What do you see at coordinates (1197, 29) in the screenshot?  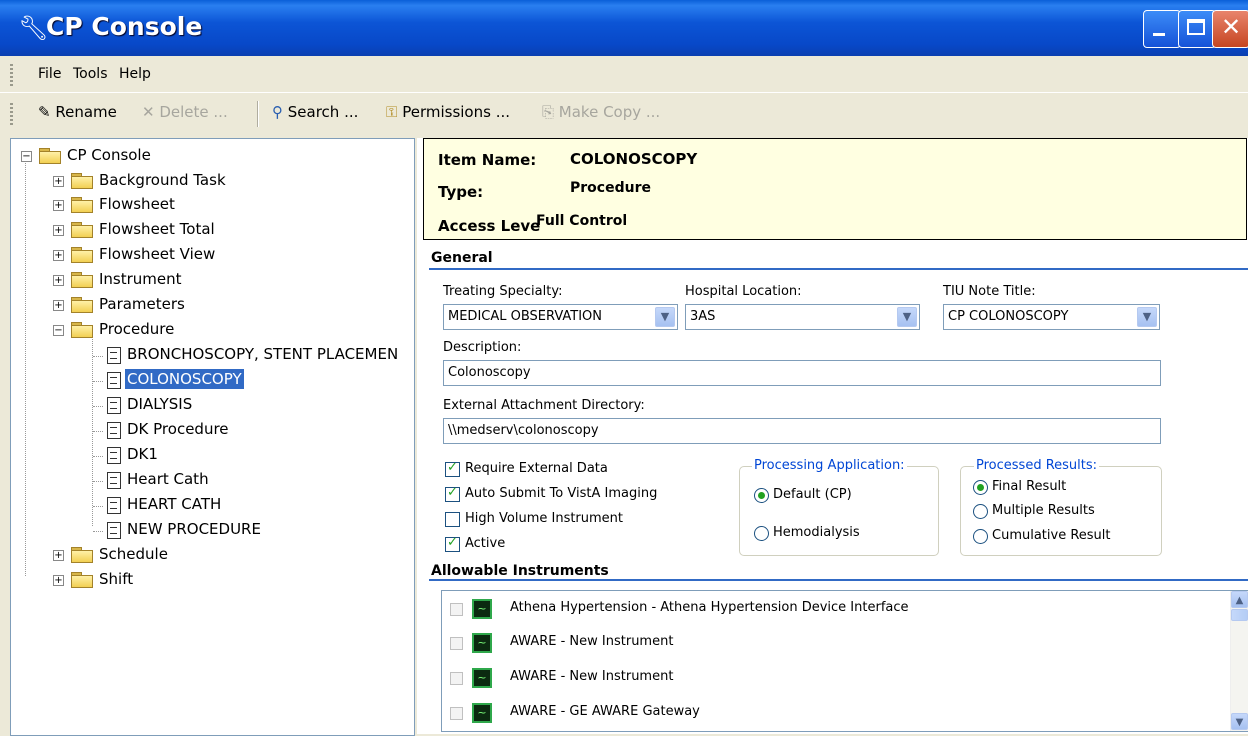 I see `maximize-button` at bounding box center [1197, 29].